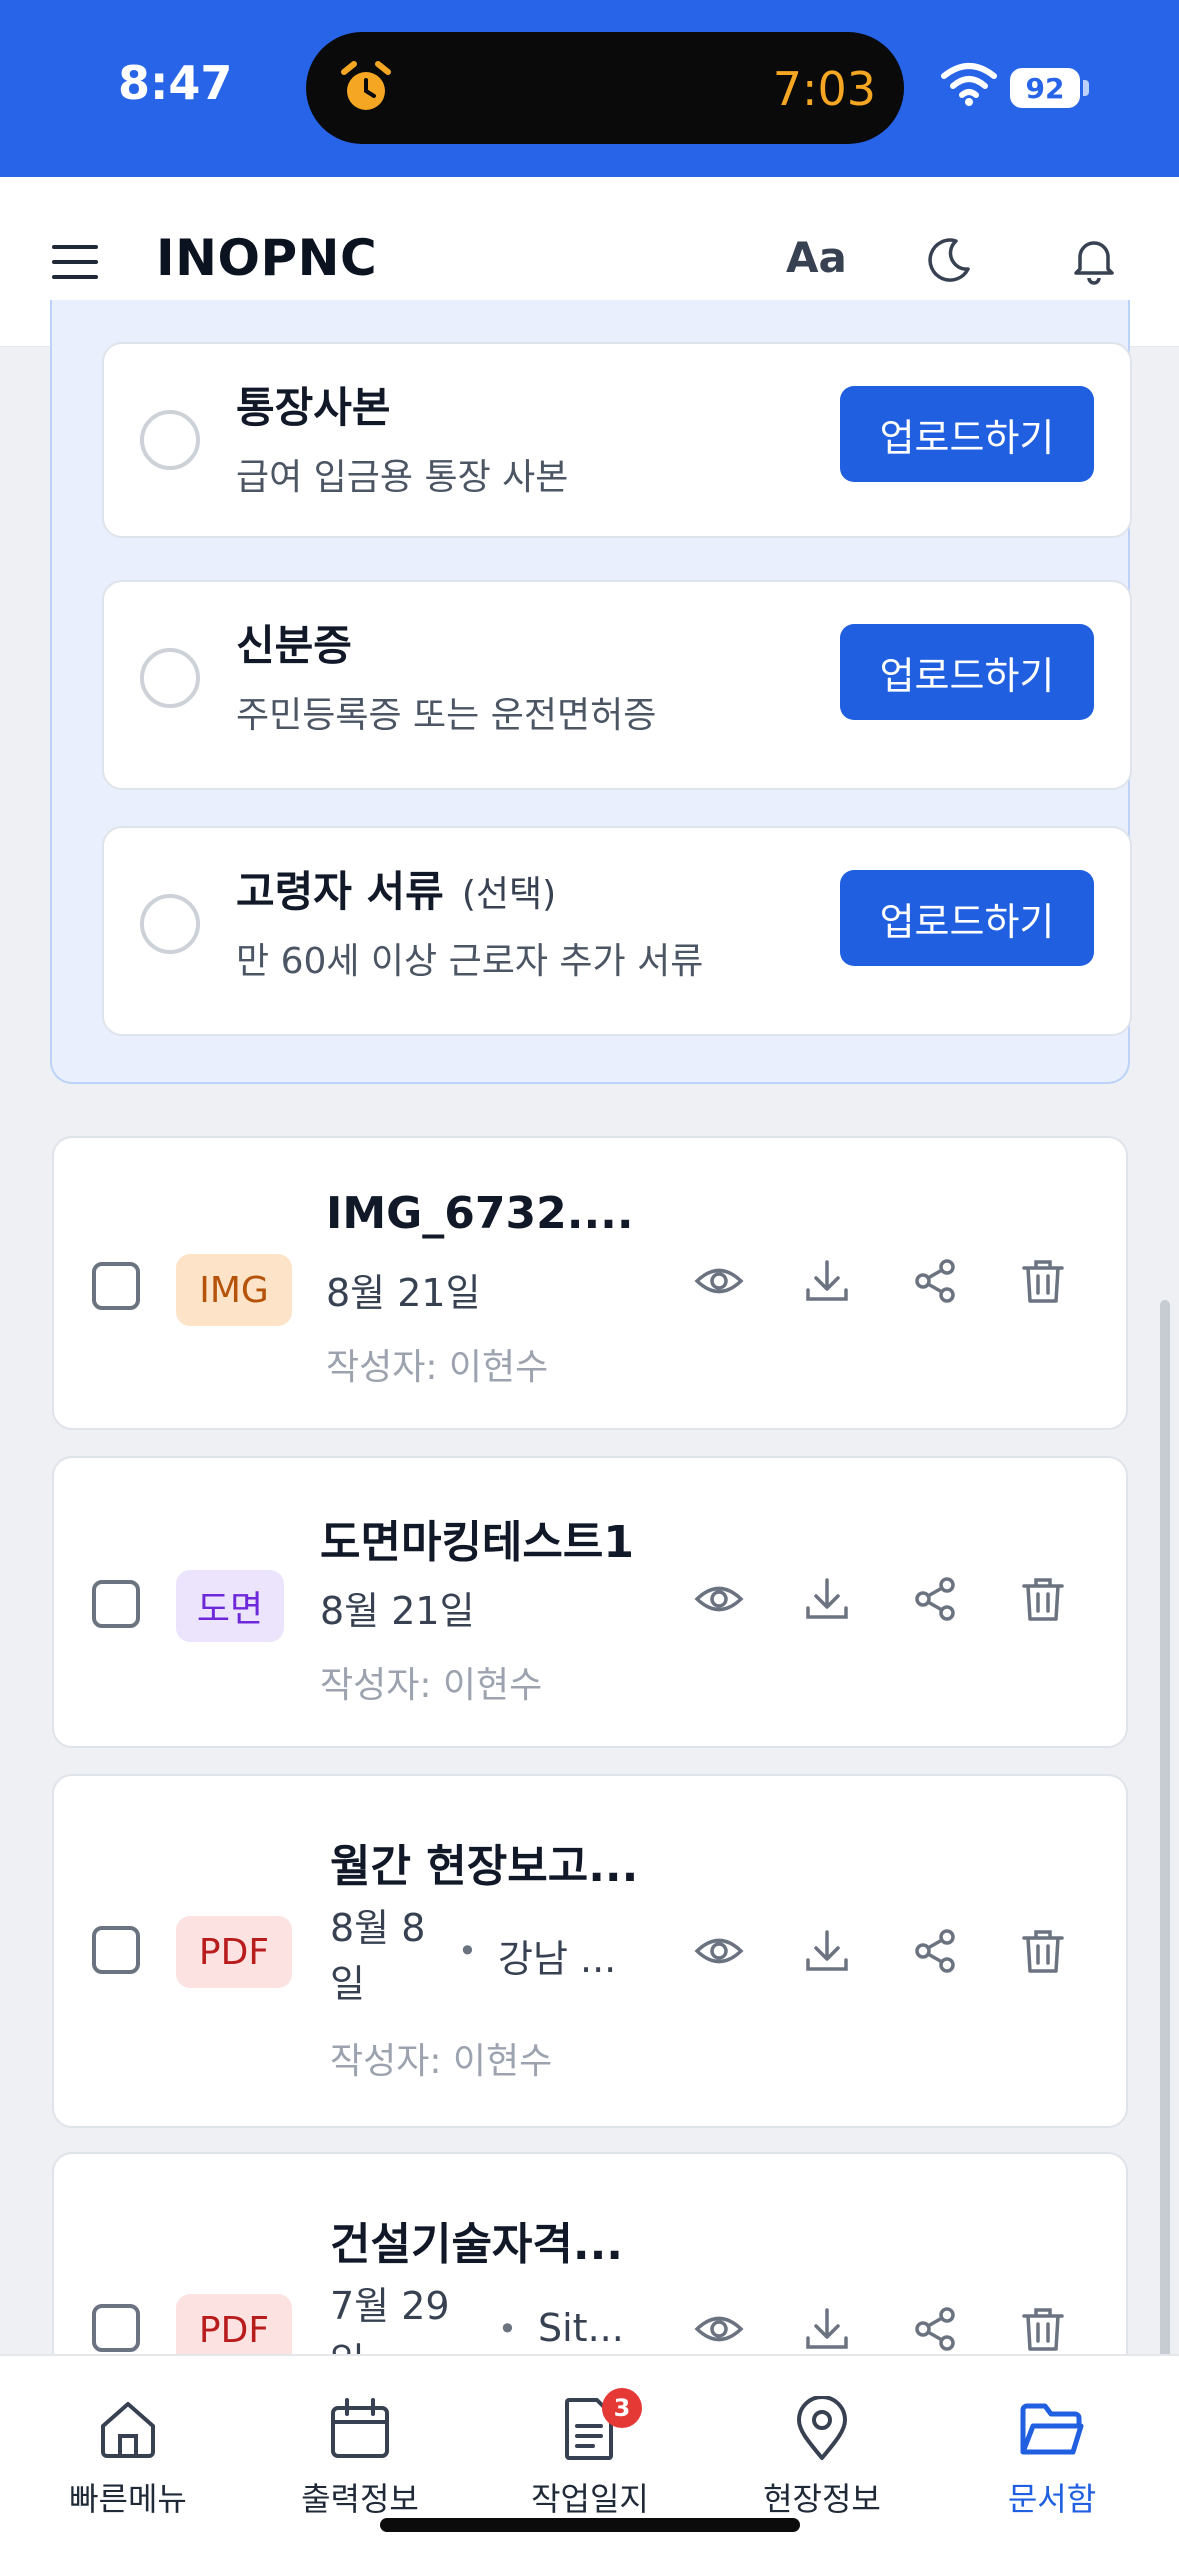  Describe the element at coordinates (605, 88) in the screenshot. I see `dynamic-island: 7:03` at that location.